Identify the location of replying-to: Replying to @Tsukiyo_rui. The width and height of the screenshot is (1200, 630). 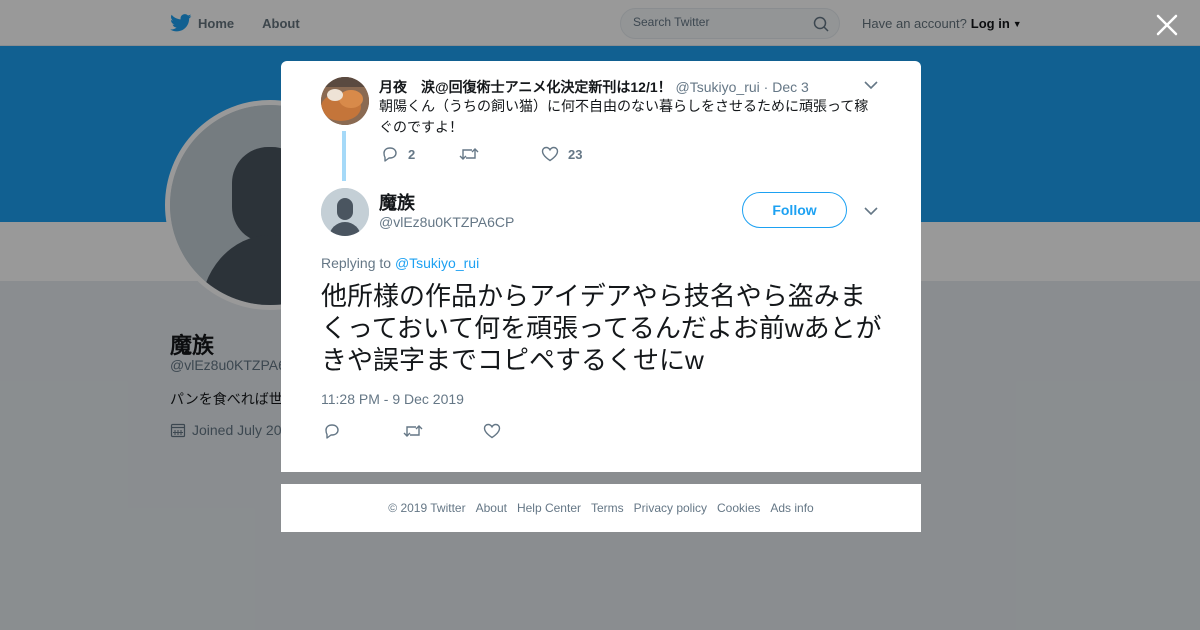
(400, 263).